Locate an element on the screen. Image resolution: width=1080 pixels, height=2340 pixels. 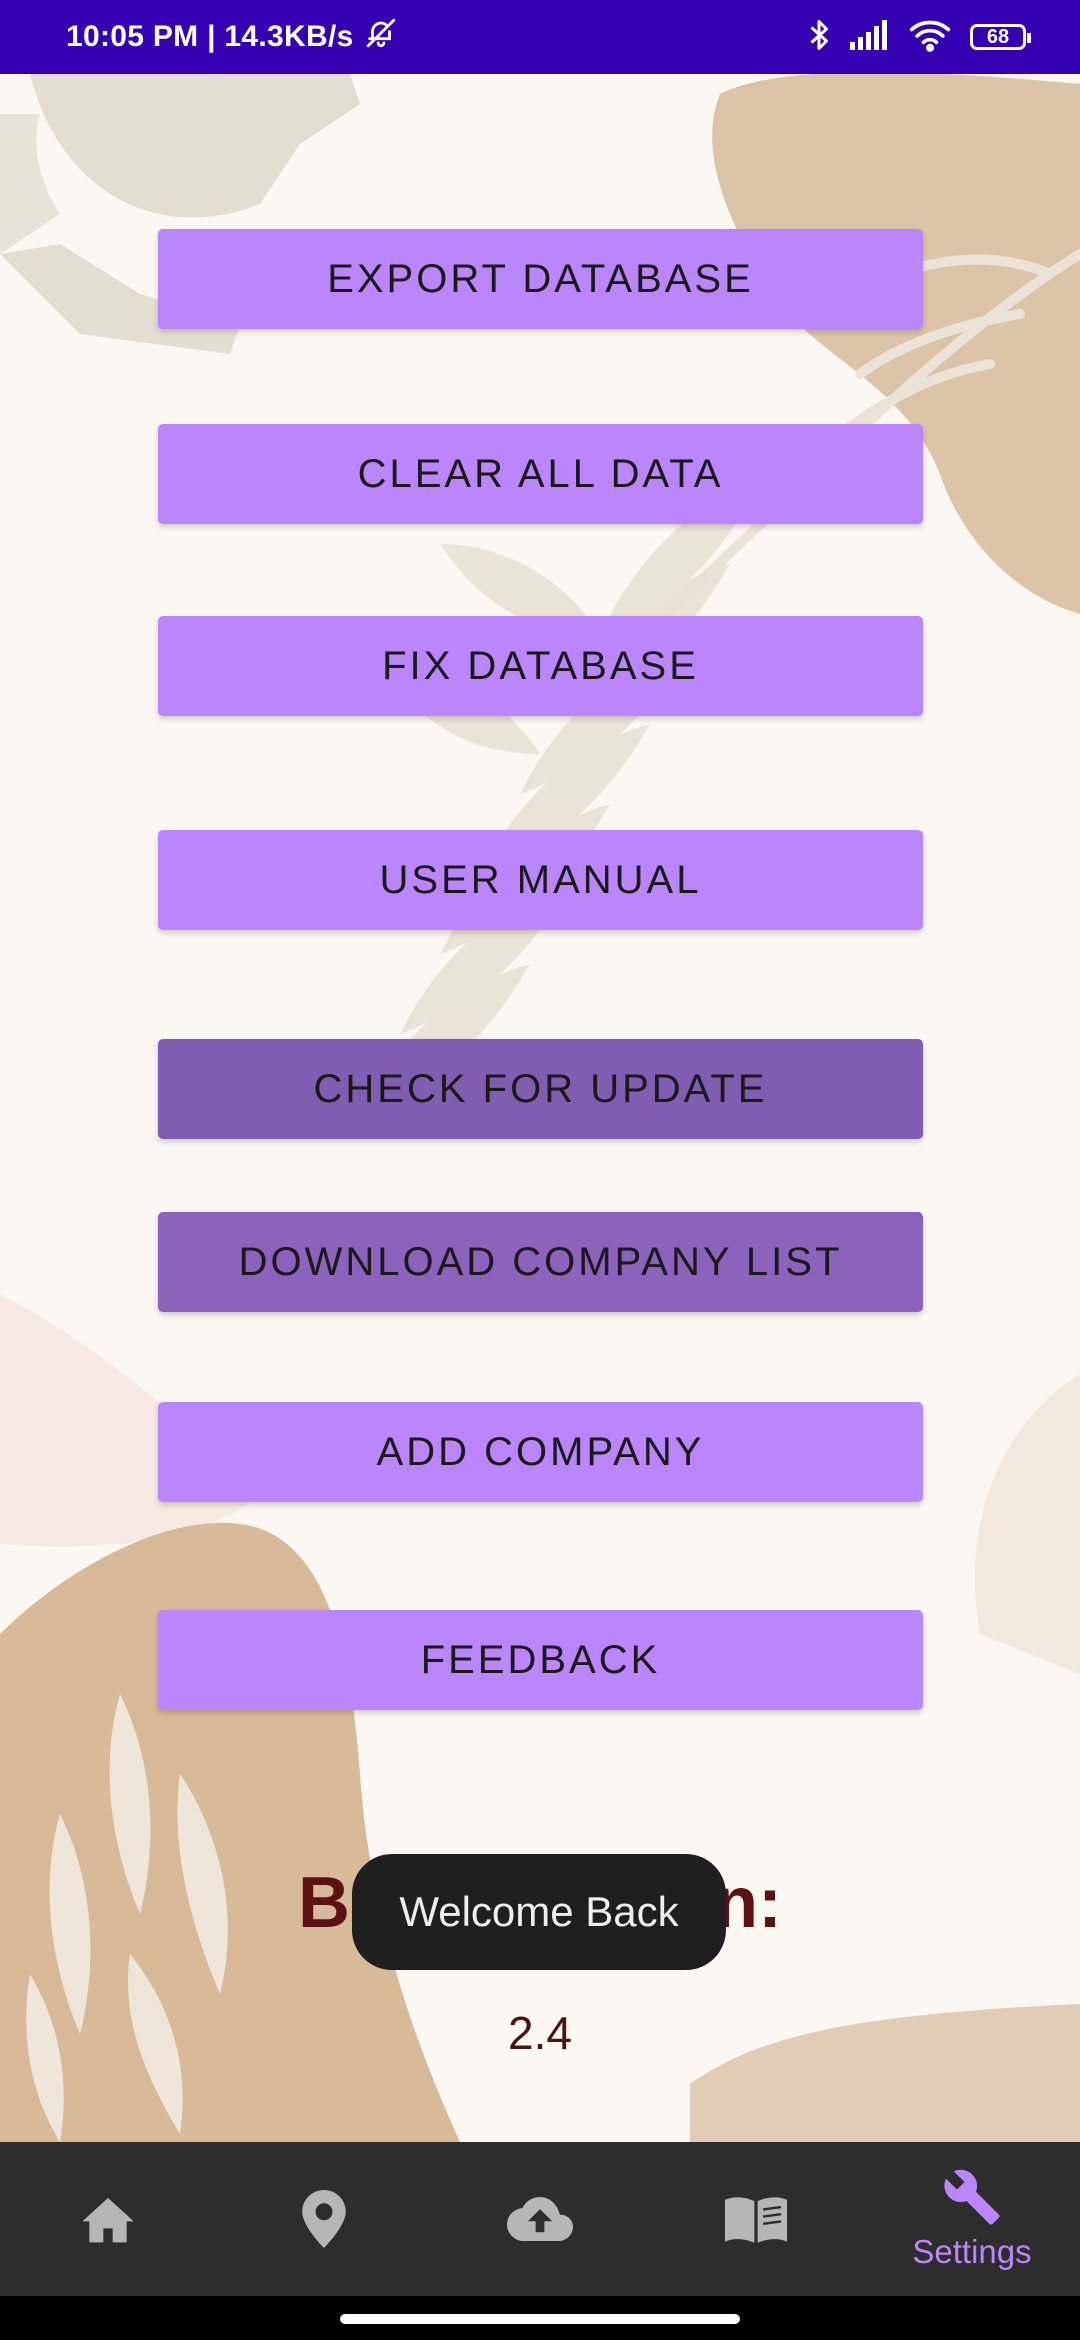
nav-item-home is located at coordinates (108, 2219).